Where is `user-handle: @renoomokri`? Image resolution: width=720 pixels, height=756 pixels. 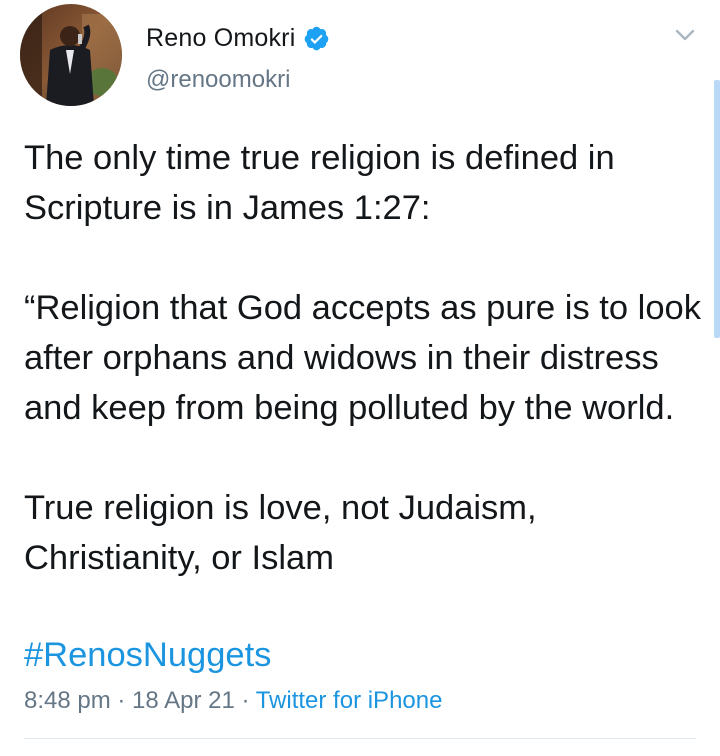
user-handle: @renoomokri is located at coordinates (238, 80).